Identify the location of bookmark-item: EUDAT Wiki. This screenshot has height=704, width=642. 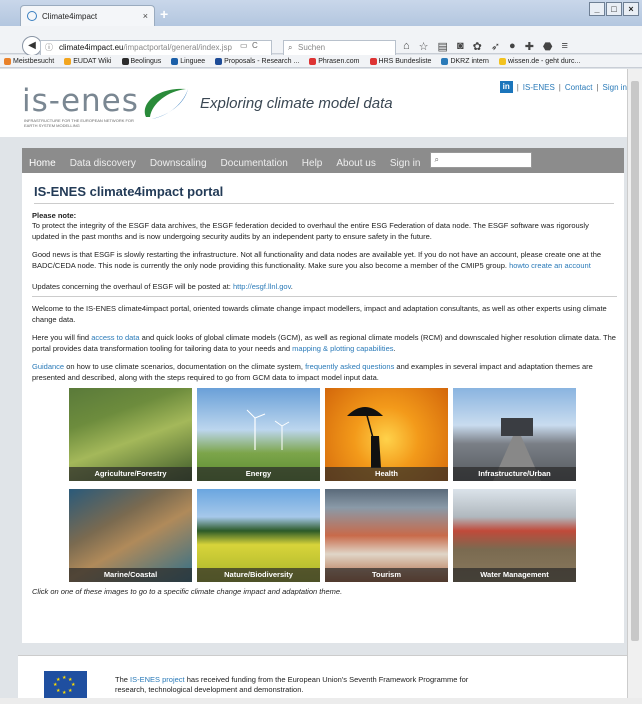
(88, 61).